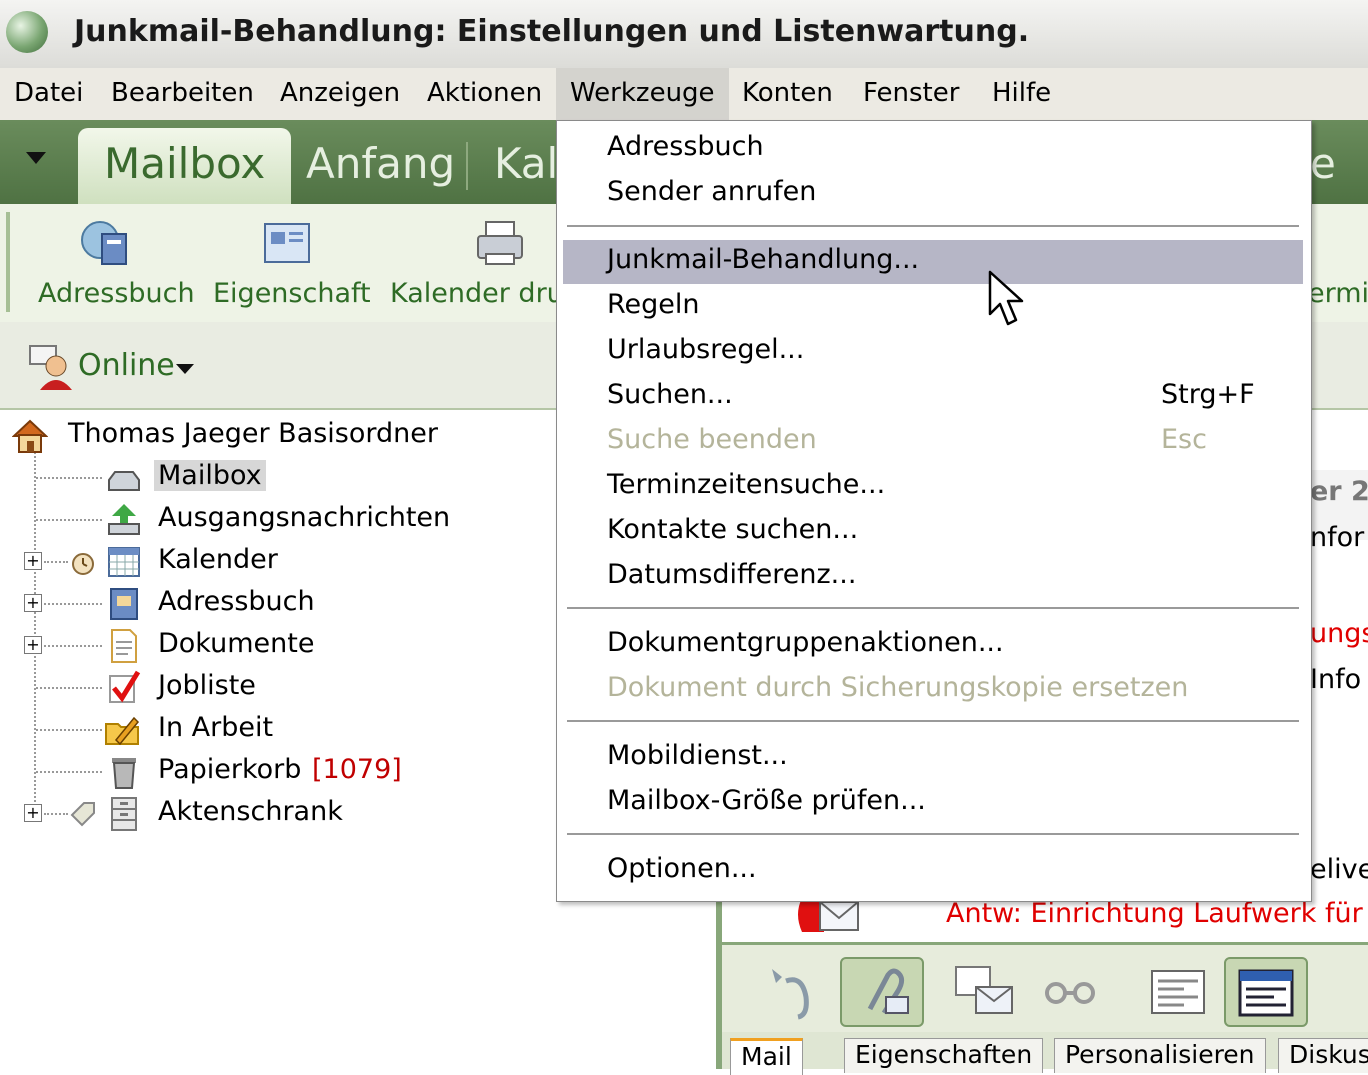 The height and width of the screenshot is (1075, 1368). I want to click on tree-label-calendar: Kalender, so click(218, 559).